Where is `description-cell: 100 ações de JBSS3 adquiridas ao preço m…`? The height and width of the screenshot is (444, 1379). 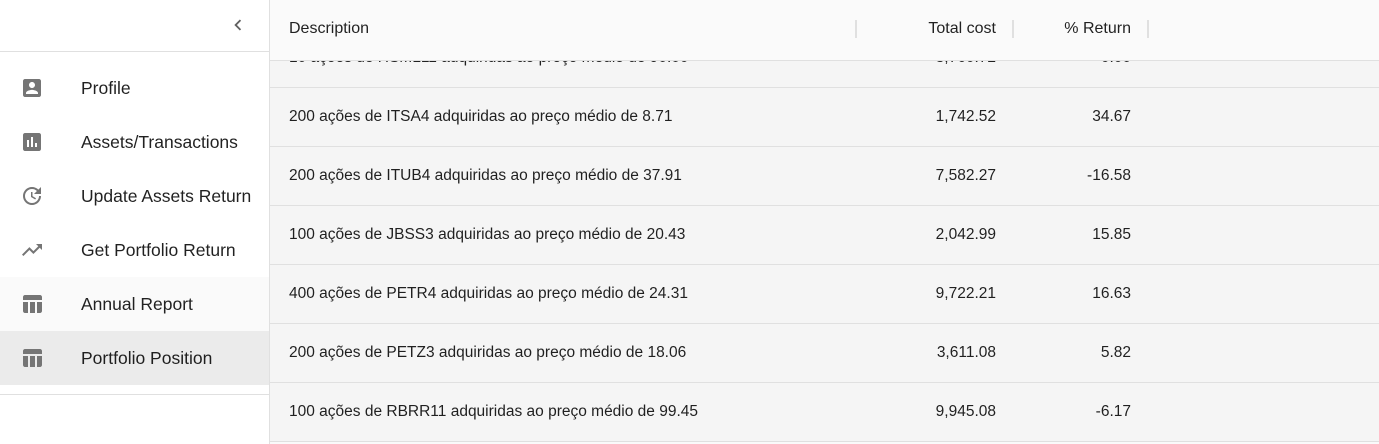
description-cell: 100 ações de JBSS3 adquiridas ao preço m… is located at coordinates (487, 234).